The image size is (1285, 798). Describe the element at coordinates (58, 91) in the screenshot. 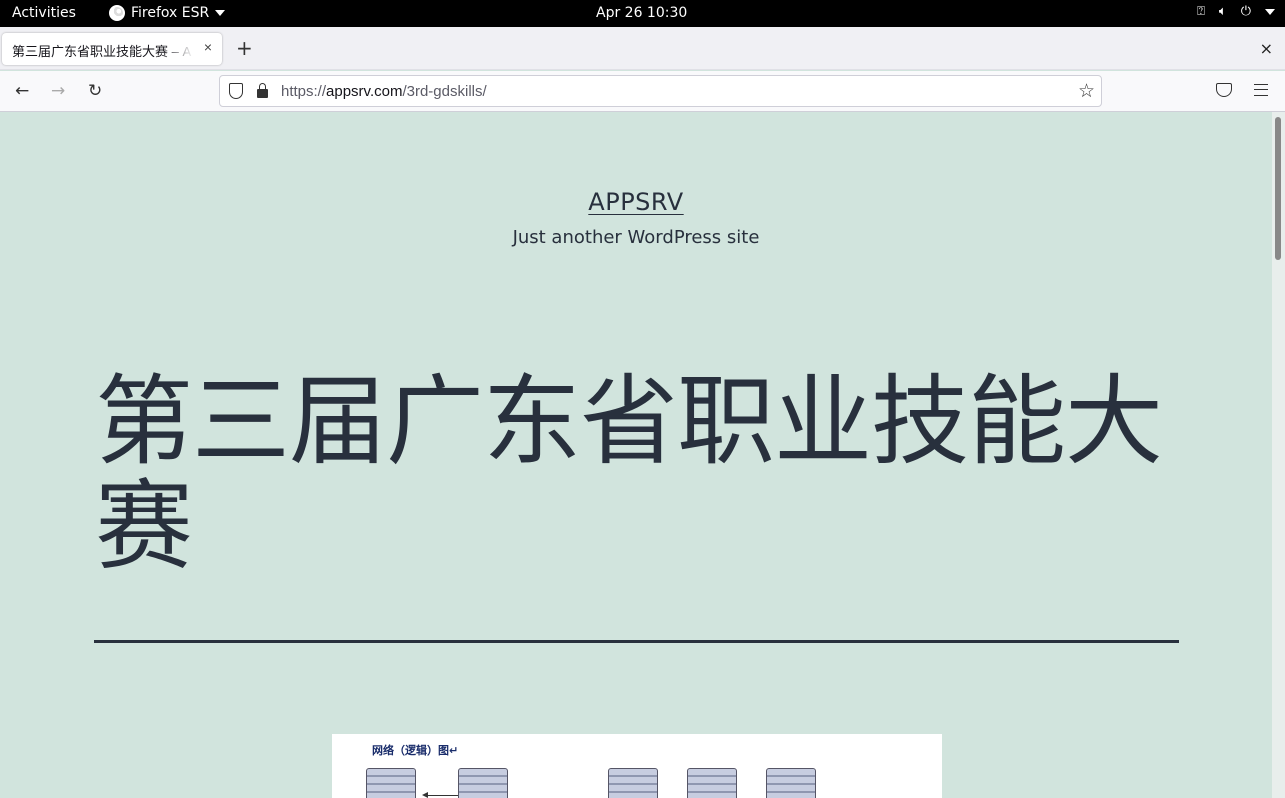

I see `forward-icon: →` at that location.